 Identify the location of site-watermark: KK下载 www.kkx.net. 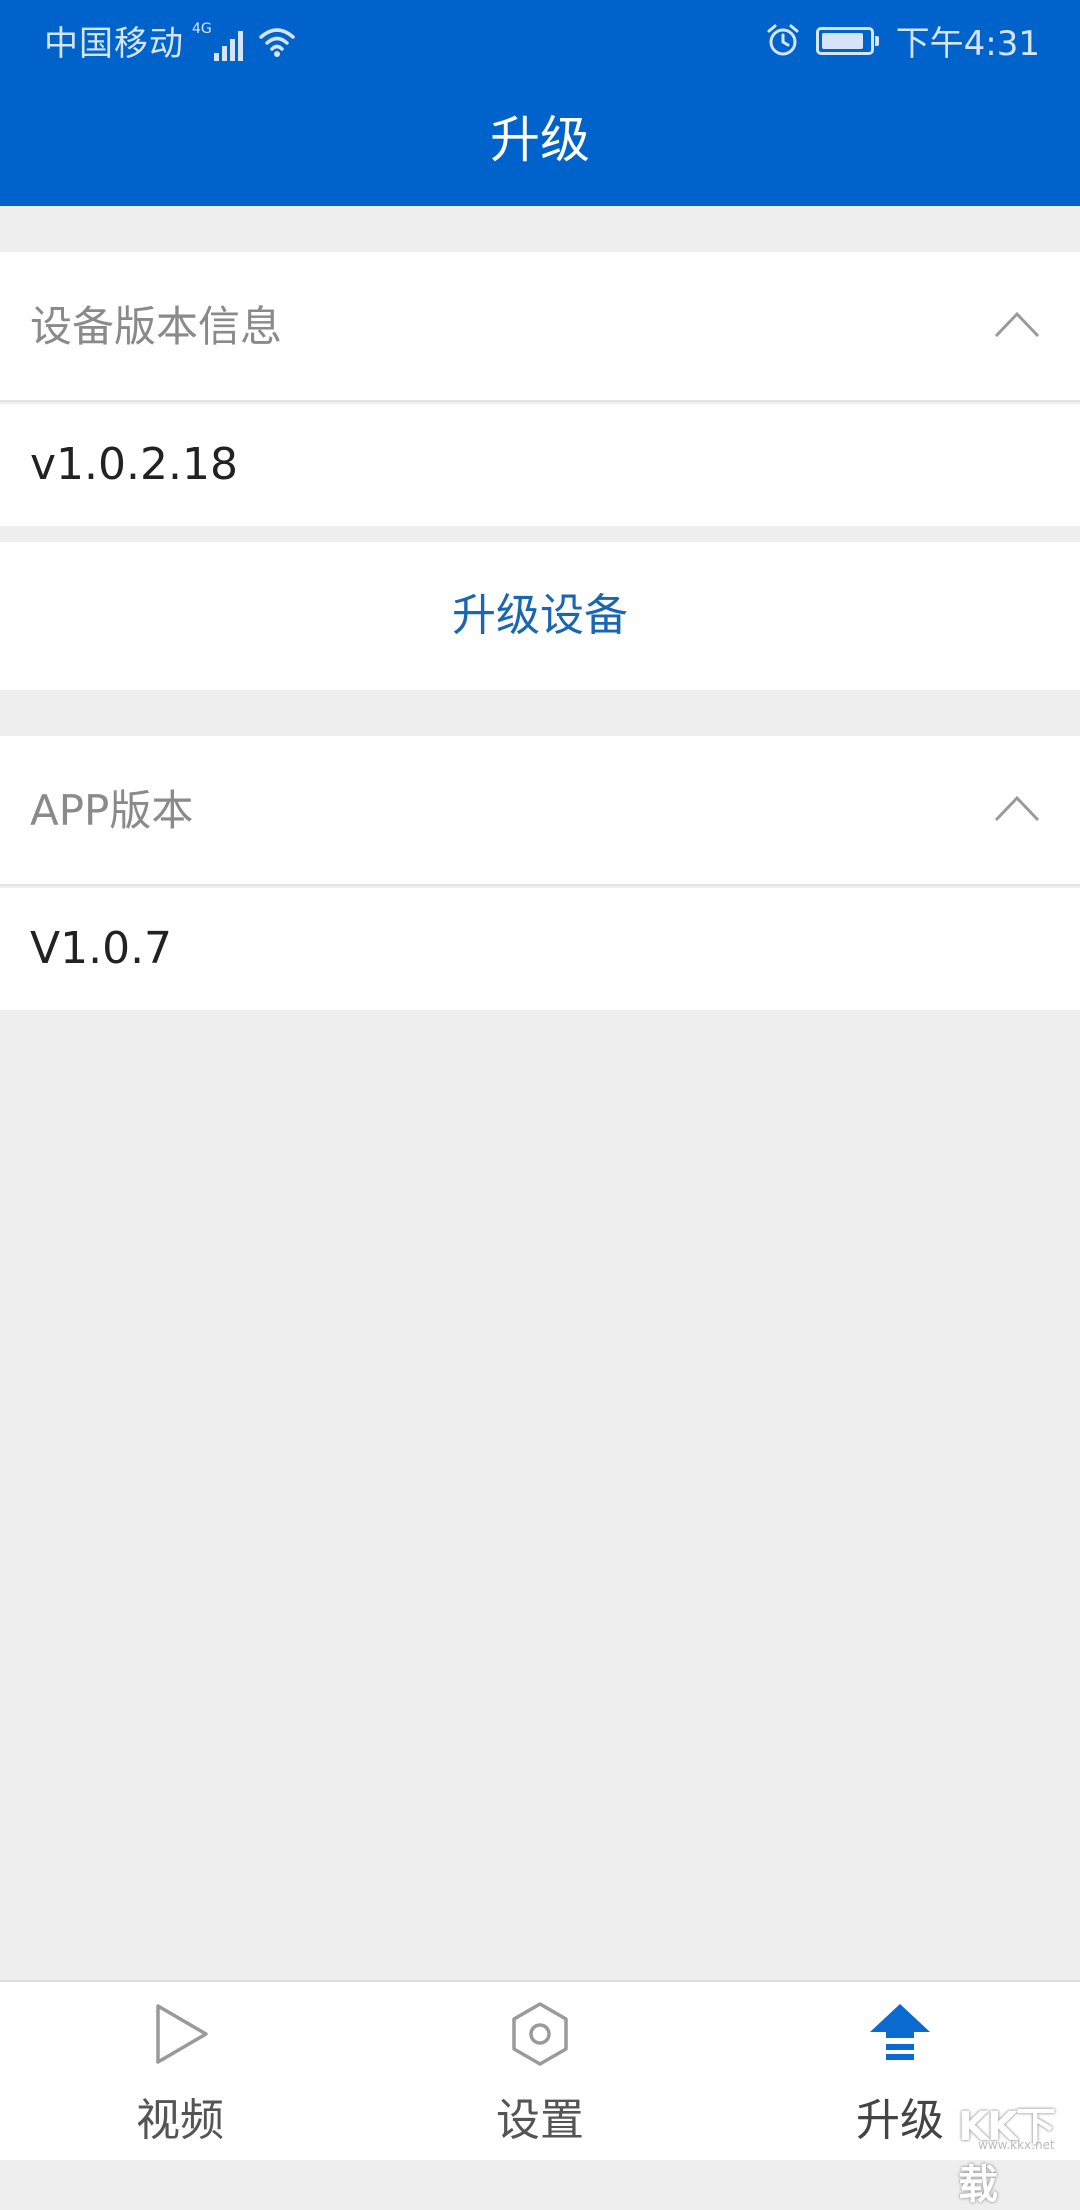
(1010, 2151).